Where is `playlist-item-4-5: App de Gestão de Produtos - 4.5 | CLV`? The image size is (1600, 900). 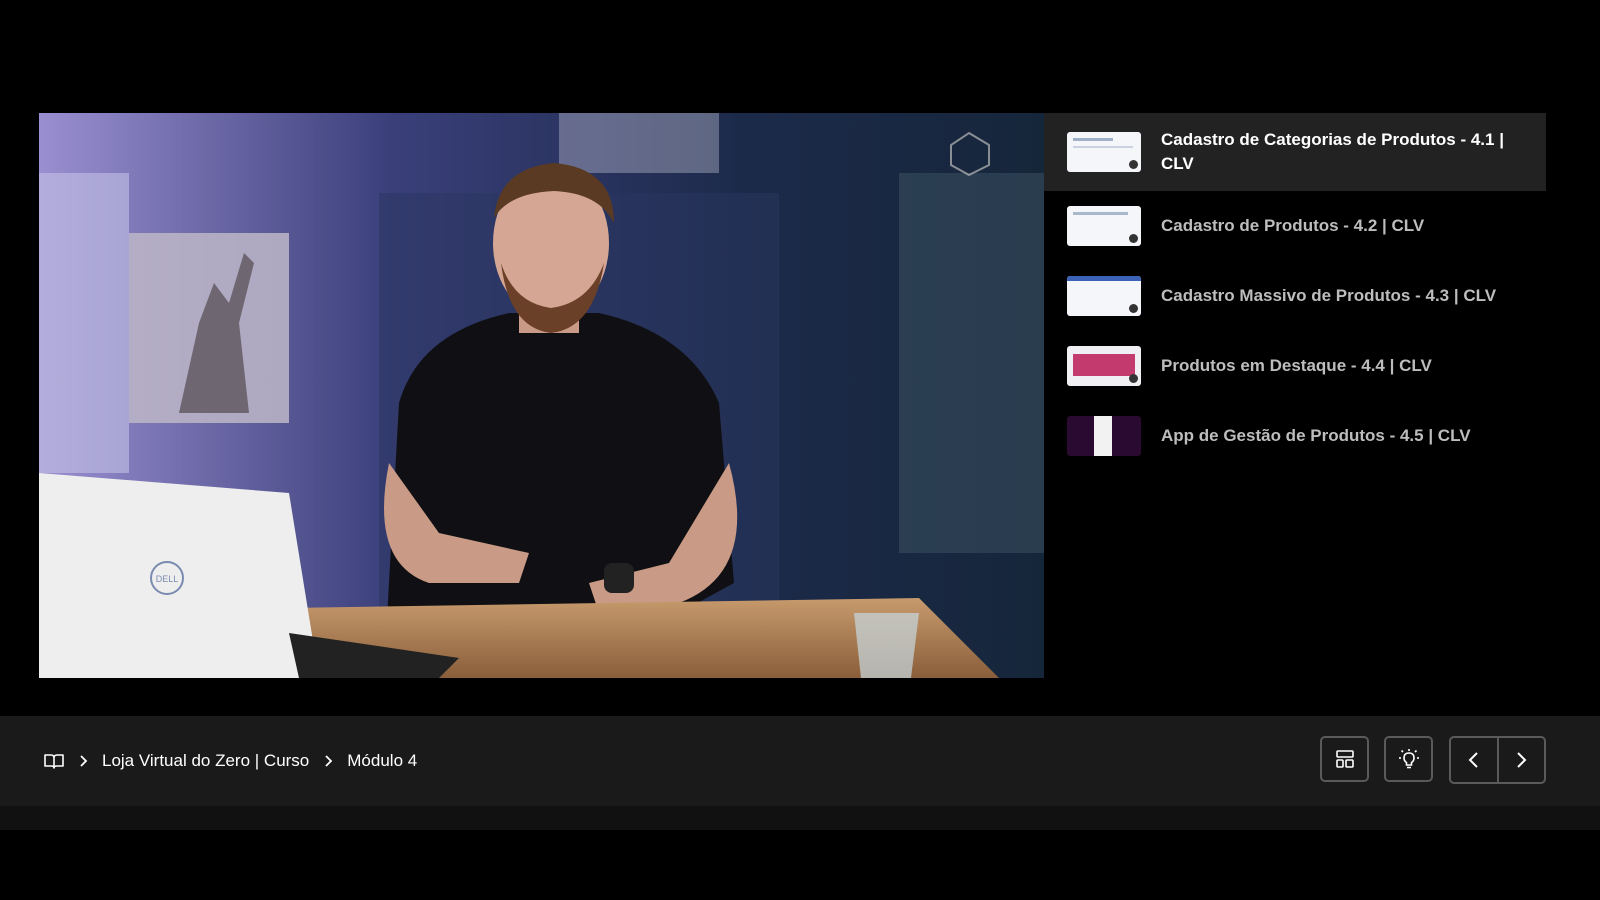 playlist-item-4-5: App de Gestão de Produtos - 4.5 | CLV is located at coordinates (1295, 436).